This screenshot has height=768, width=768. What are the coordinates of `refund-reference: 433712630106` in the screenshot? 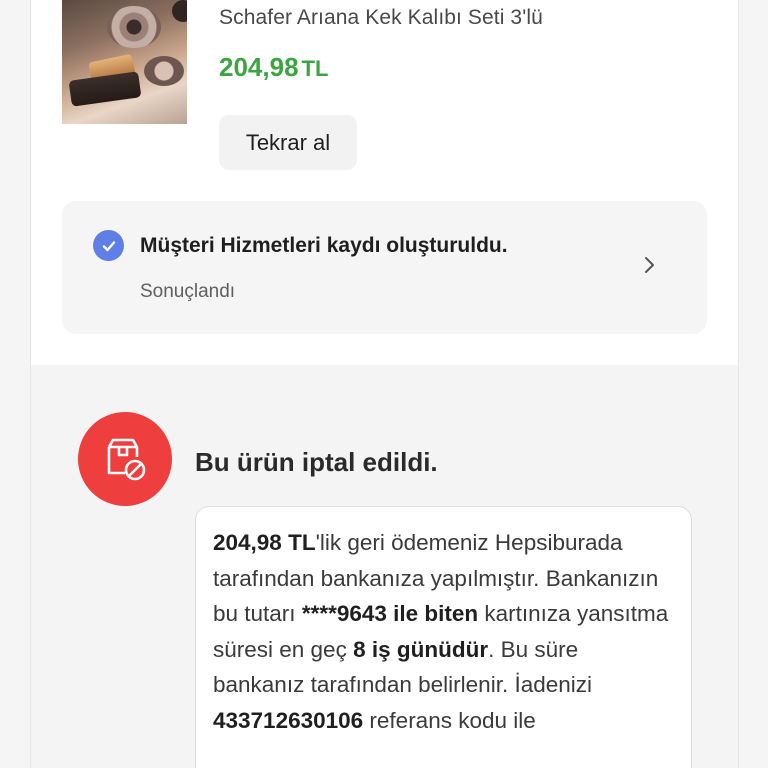 It's located at (288, 720).